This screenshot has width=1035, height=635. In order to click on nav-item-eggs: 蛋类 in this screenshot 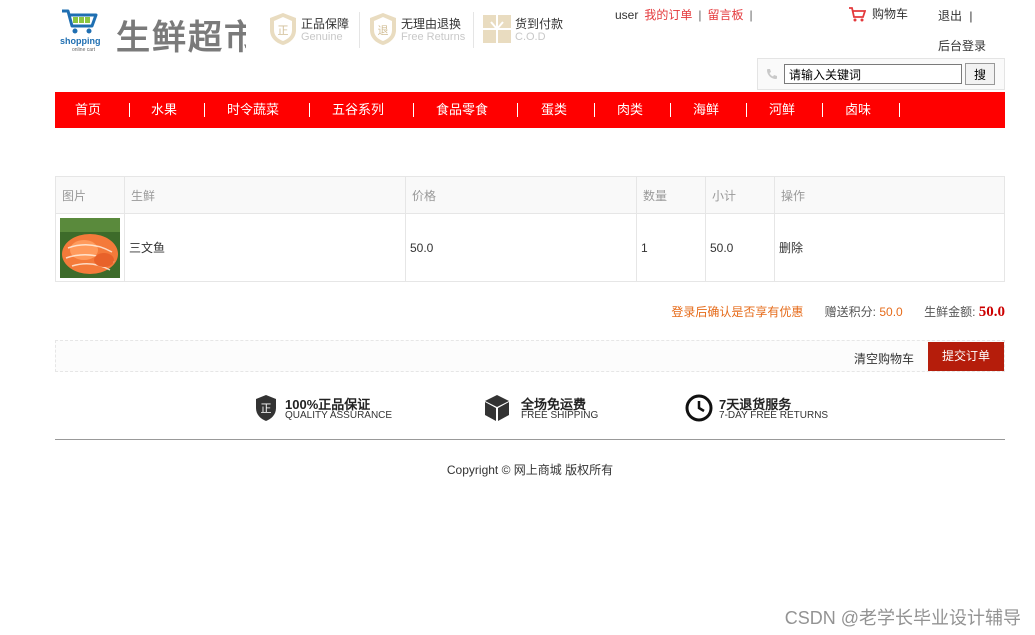, I will do `click(554, 110)`.